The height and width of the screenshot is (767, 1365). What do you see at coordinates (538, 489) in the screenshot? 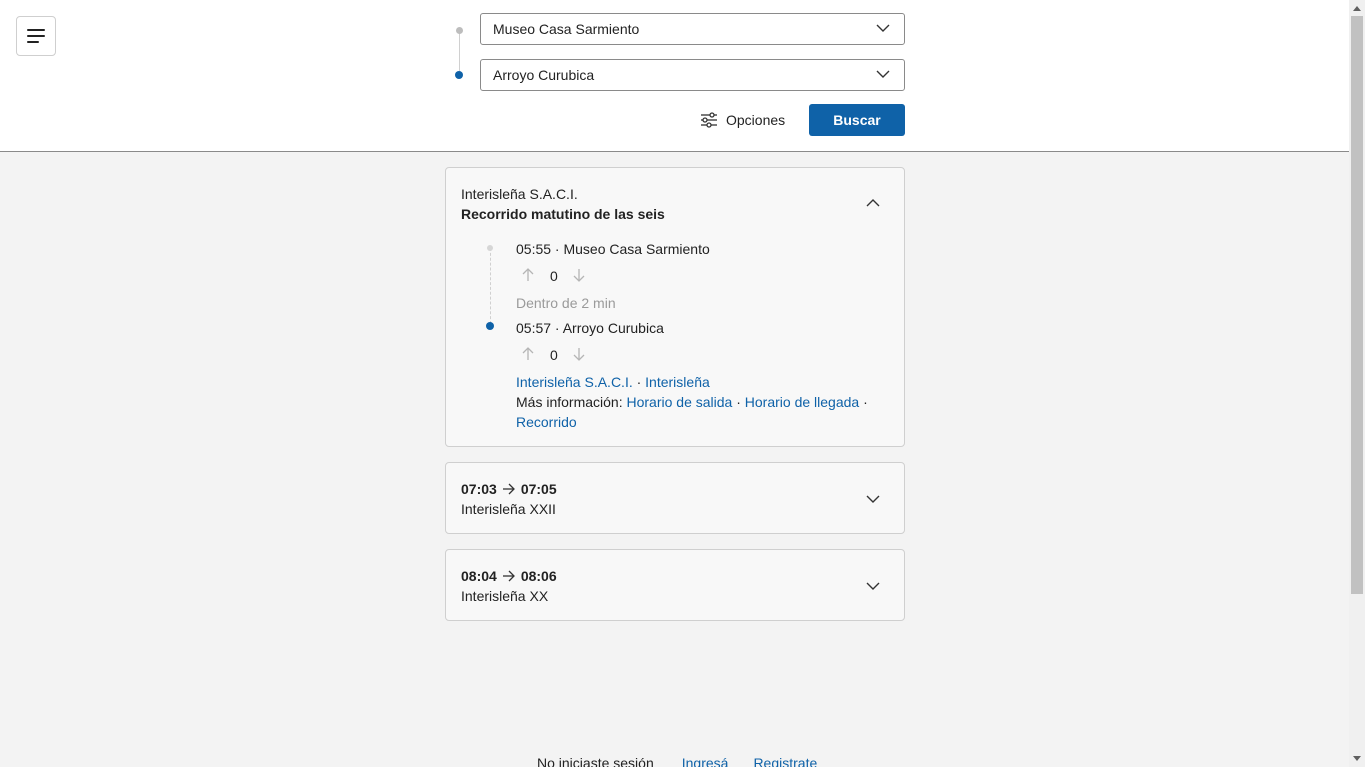
I see `arrival-time: 07:05` at bounding box center [538, 489].